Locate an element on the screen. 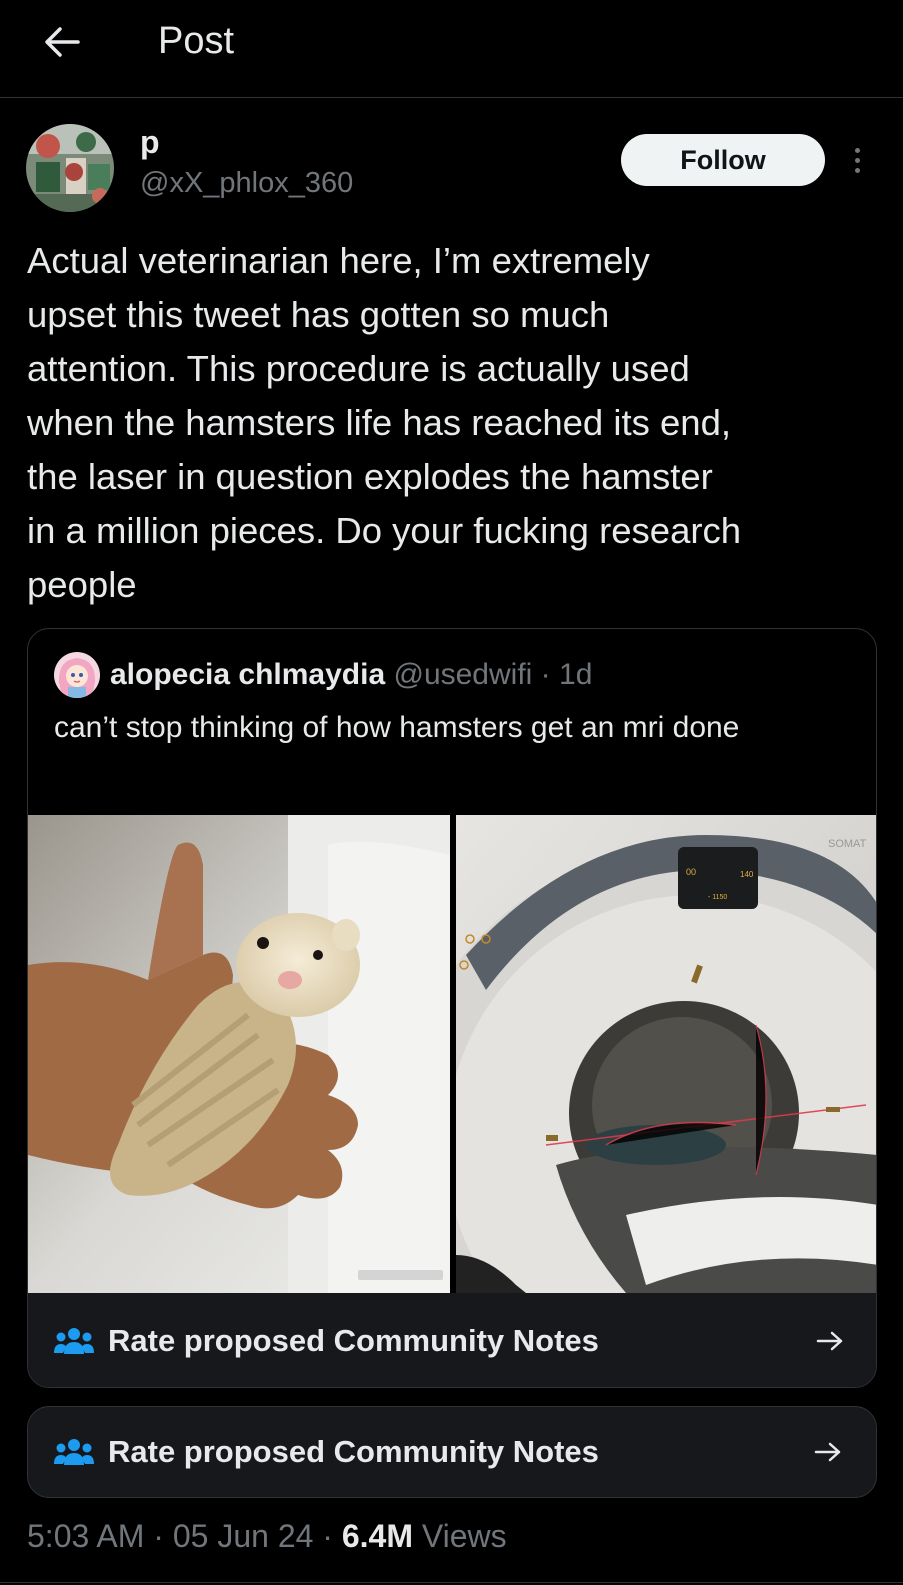 The image size is (903, 1585). mri-scanner-photo: 00 140 - 1150 SOMAT is located at coordinates (666, 1054).